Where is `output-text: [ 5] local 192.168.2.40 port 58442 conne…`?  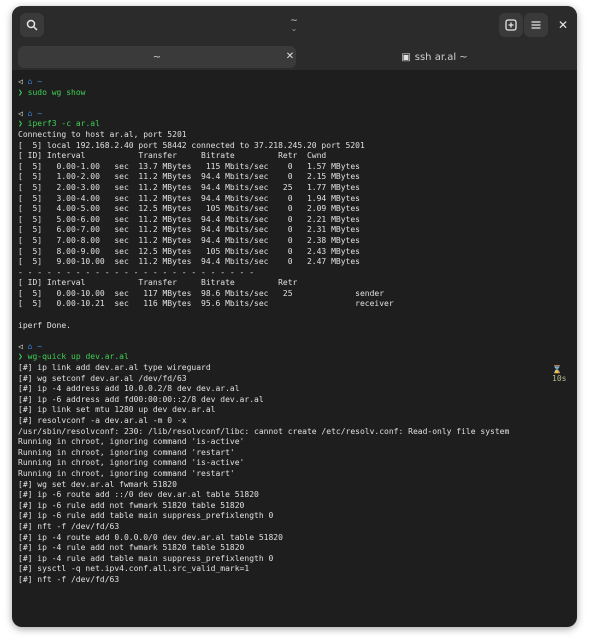
output-text: [ 5] local 192.168.2.40 port 58442 conne… is located at coordinates (191, 145).